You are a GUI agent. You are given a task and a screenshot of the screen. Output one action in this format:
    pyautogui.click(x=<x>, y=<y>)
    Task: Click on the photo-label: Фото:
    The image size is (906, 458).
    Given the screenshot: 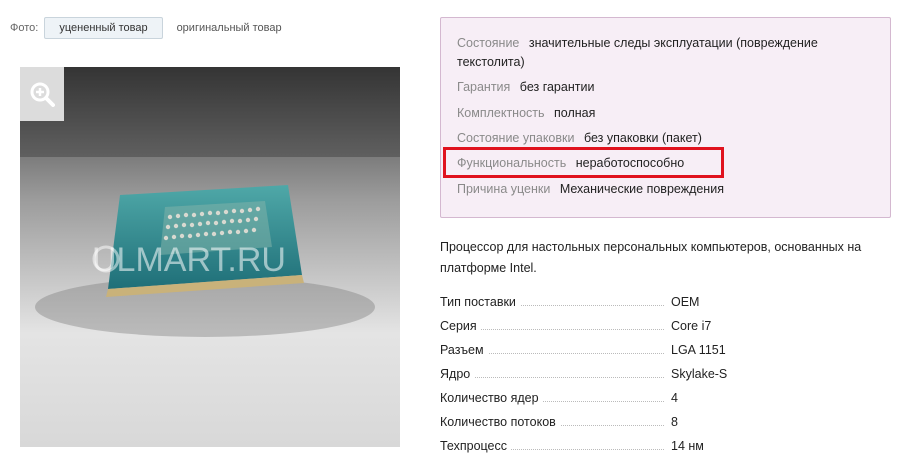 What is the action you would take?
    pyautogui.click(x=24, y=28)
    